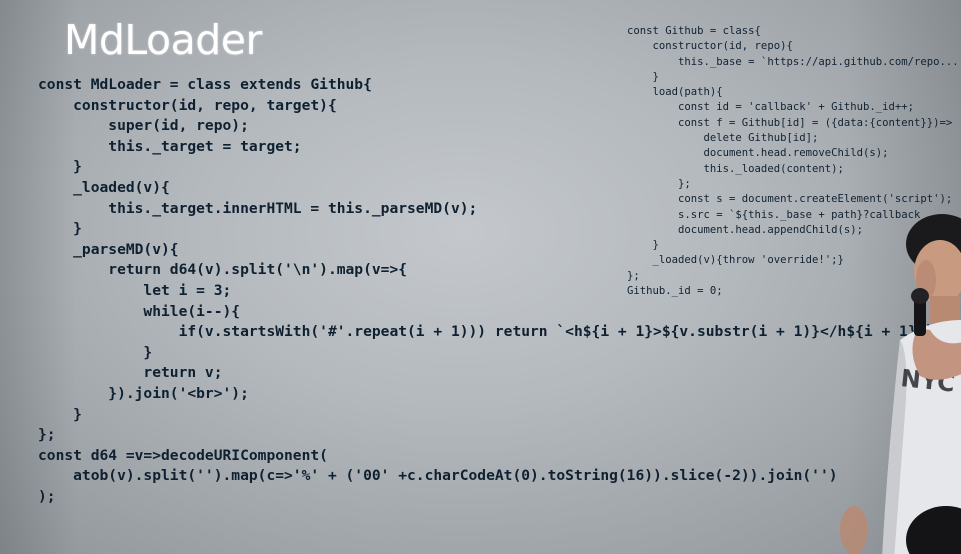 This screenshot has width=961, height=554. Describe the element at coordinates (108, 249) in the screenshot. I see `main-code-line: _parseMD(v){` at that location.